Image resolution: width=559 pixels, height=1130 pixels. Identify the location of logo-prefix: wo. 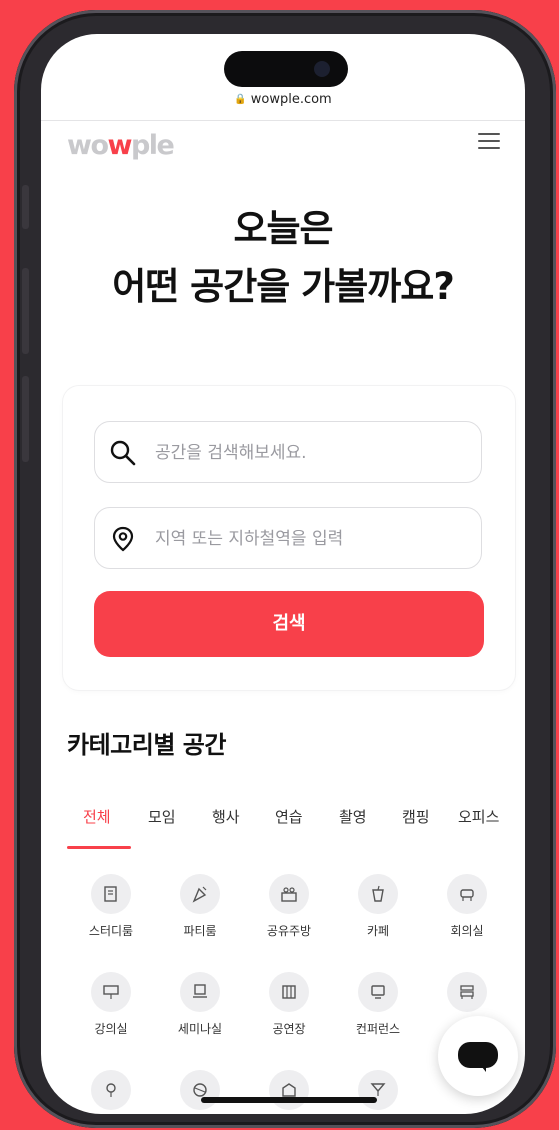
(88, 145).